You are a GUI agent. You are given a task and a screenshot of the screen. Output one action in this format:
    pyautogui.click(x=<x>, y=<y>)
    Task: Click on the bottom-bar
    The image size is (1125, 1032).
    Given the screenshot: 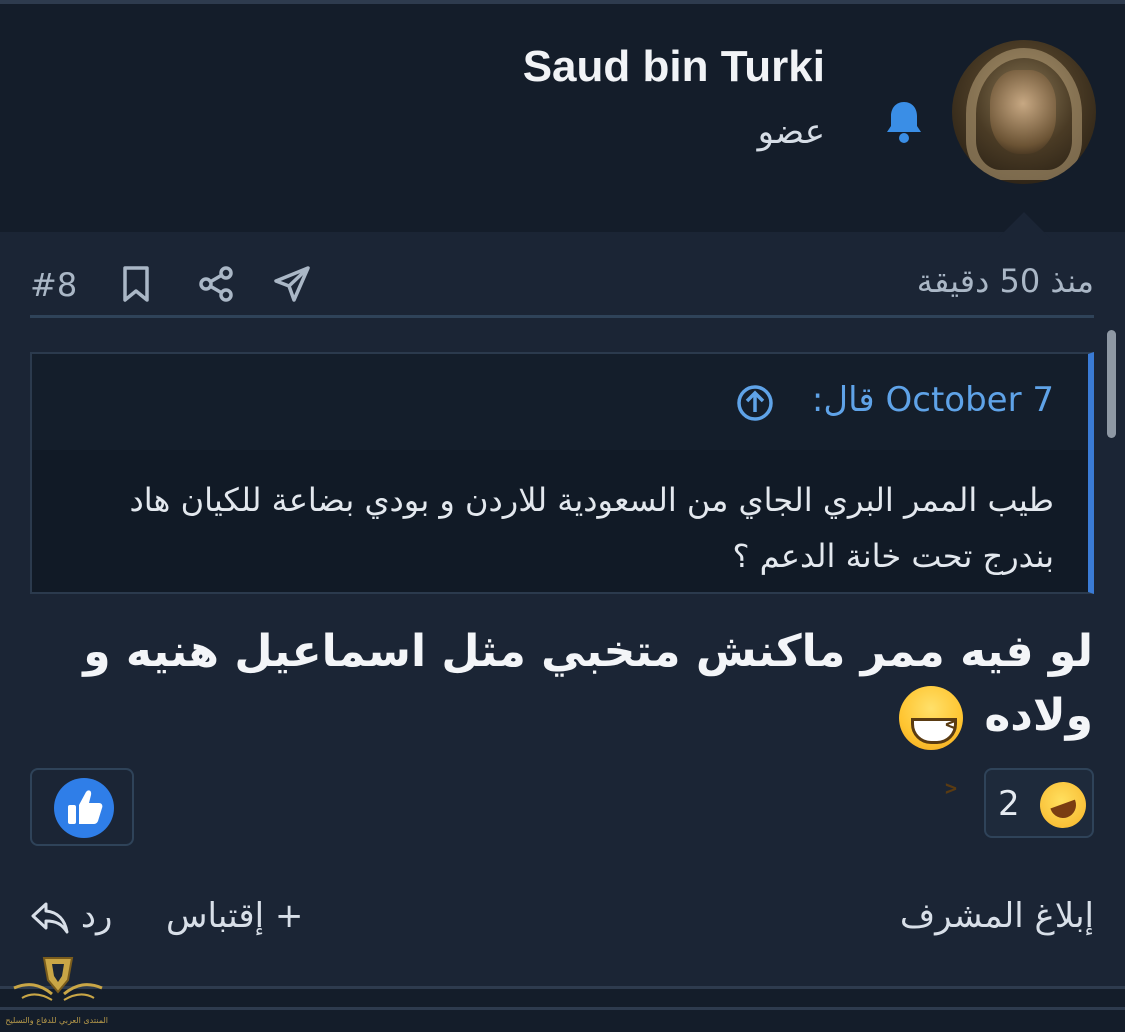 What is the action you would take?
    pyautogui.click(x=562, y=1009)
    